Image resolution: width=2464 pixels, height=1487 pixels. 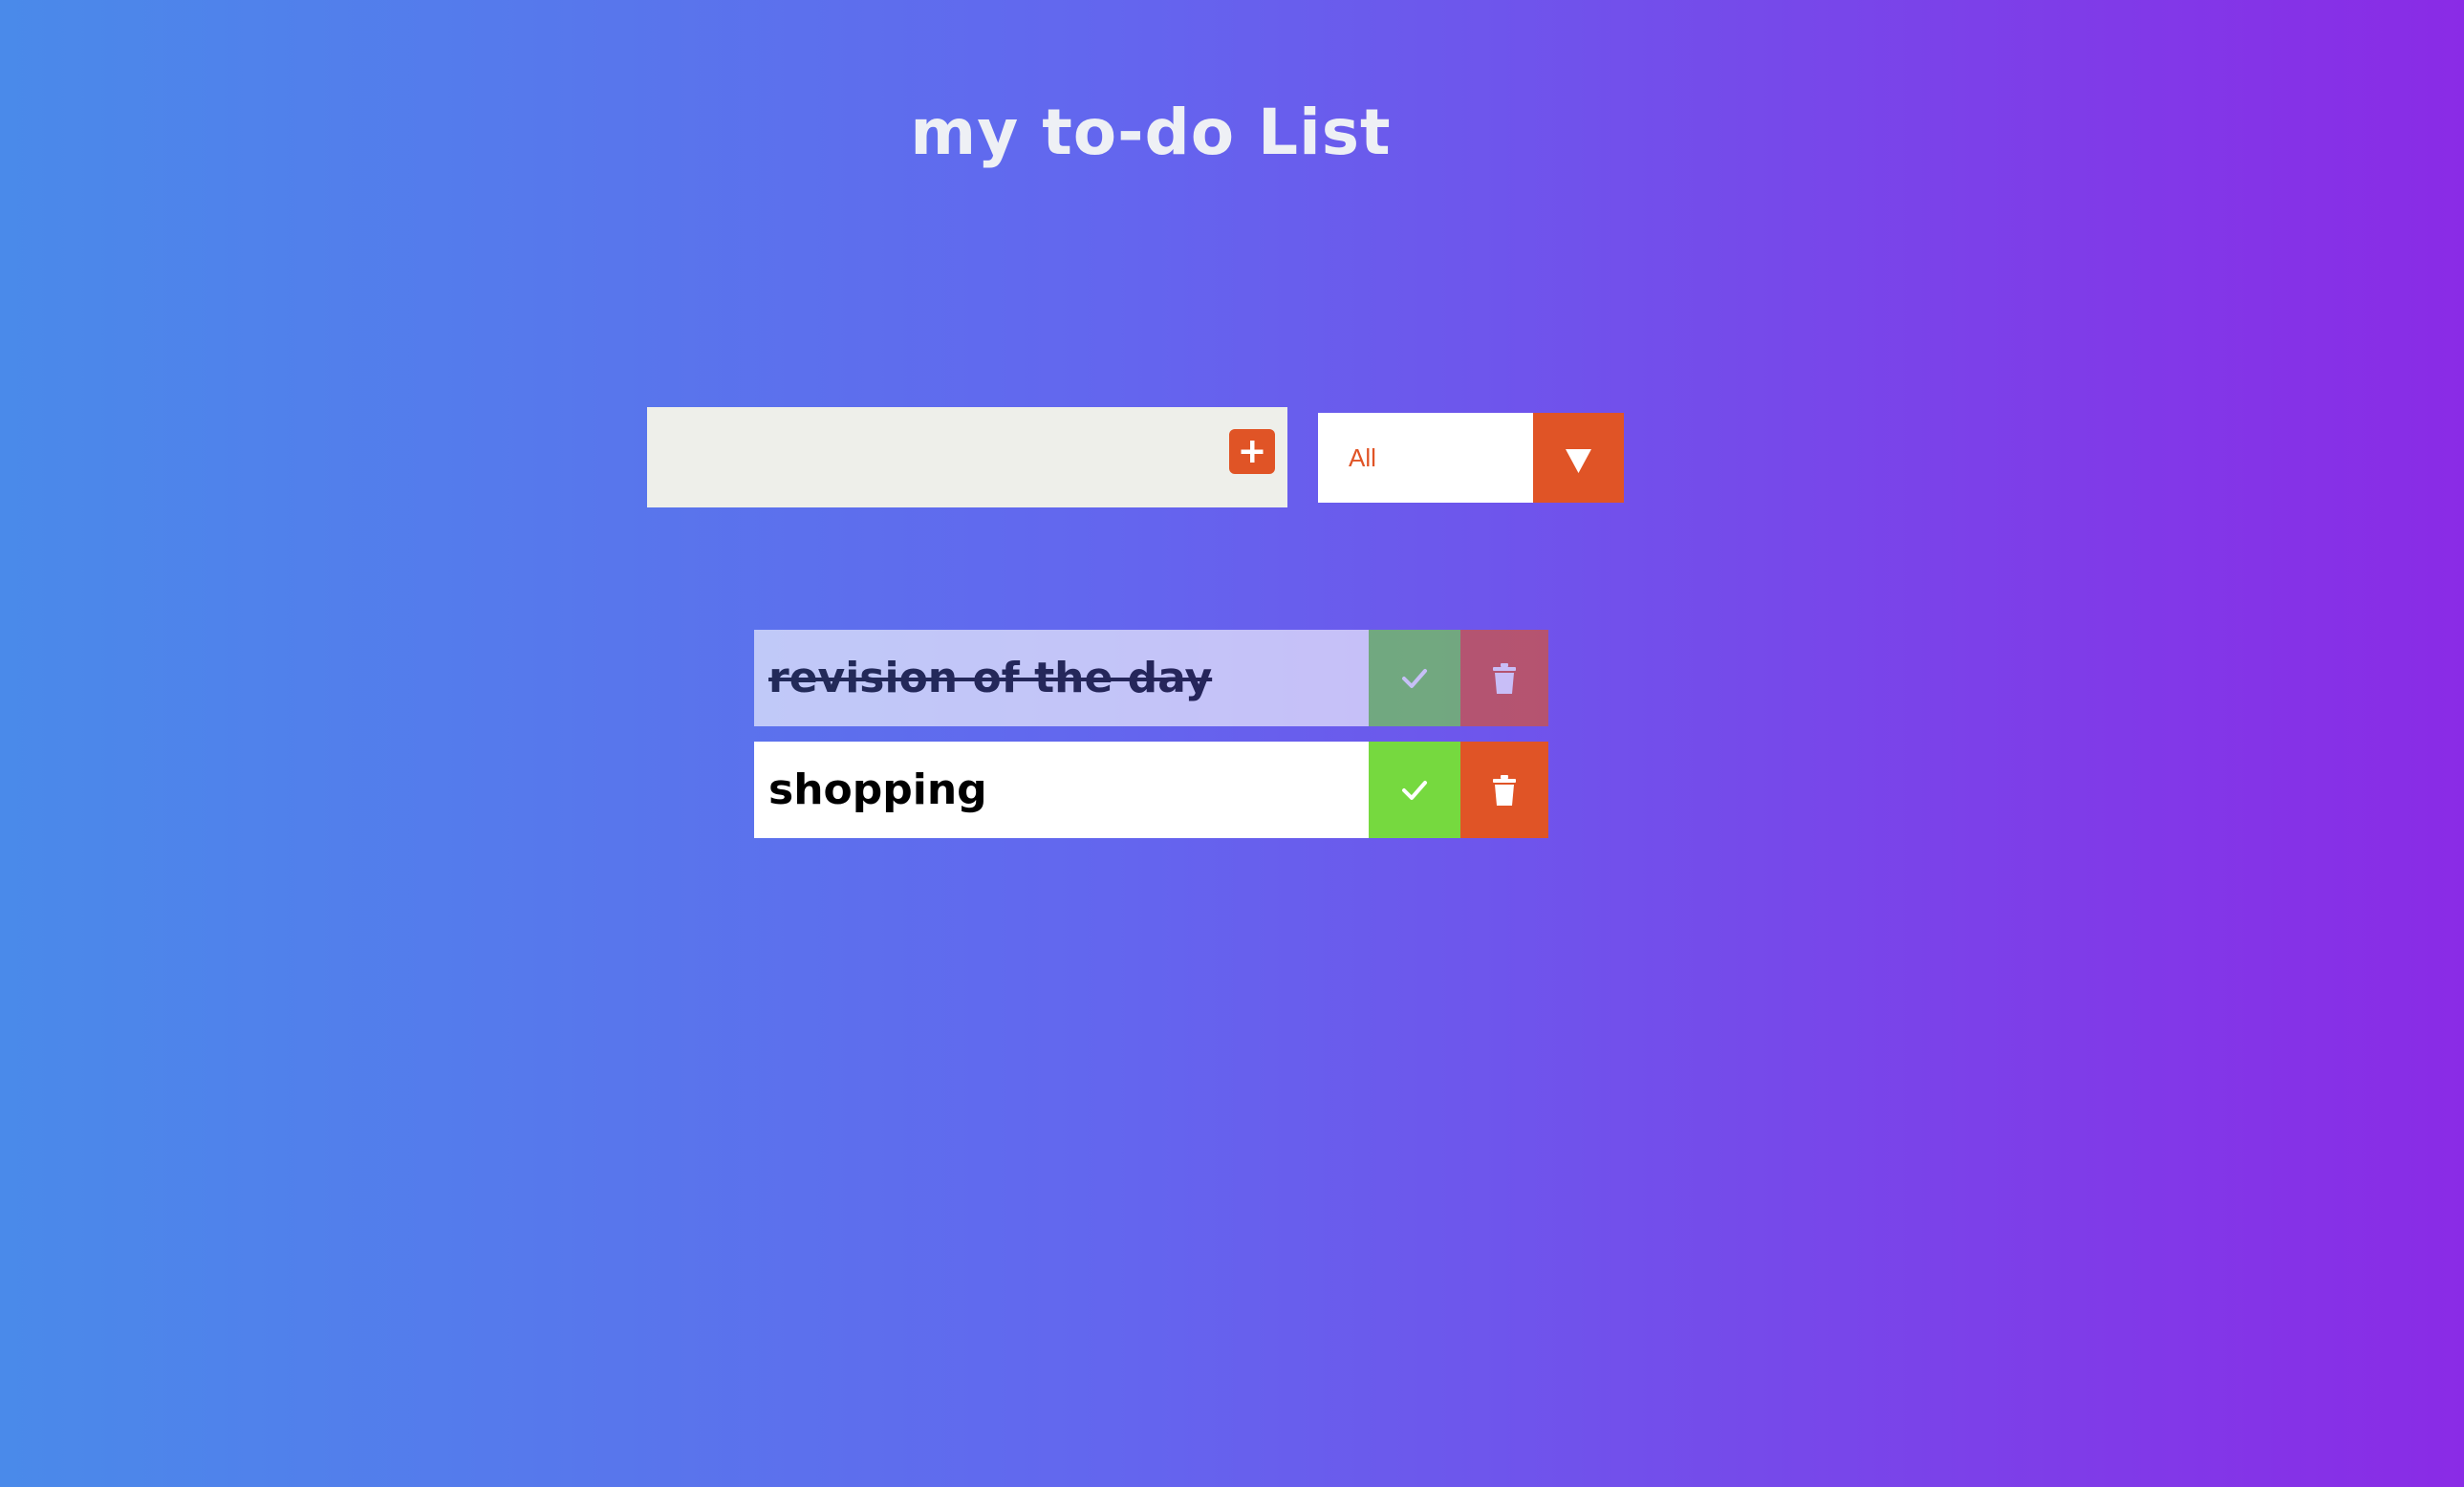 I want to click on todo-text: shopping, so click(x=877, y=790).